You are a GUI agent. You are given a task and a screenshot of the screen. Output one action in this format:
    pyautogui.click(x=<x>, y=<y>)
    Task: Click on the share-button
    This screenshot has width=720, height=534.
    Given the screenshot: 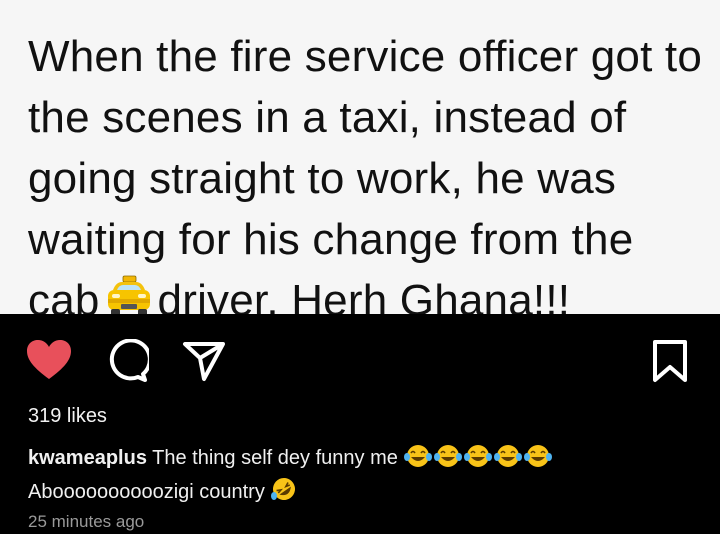 What is the action you would take?
    pyautogui.click(x=204, y=363)
    